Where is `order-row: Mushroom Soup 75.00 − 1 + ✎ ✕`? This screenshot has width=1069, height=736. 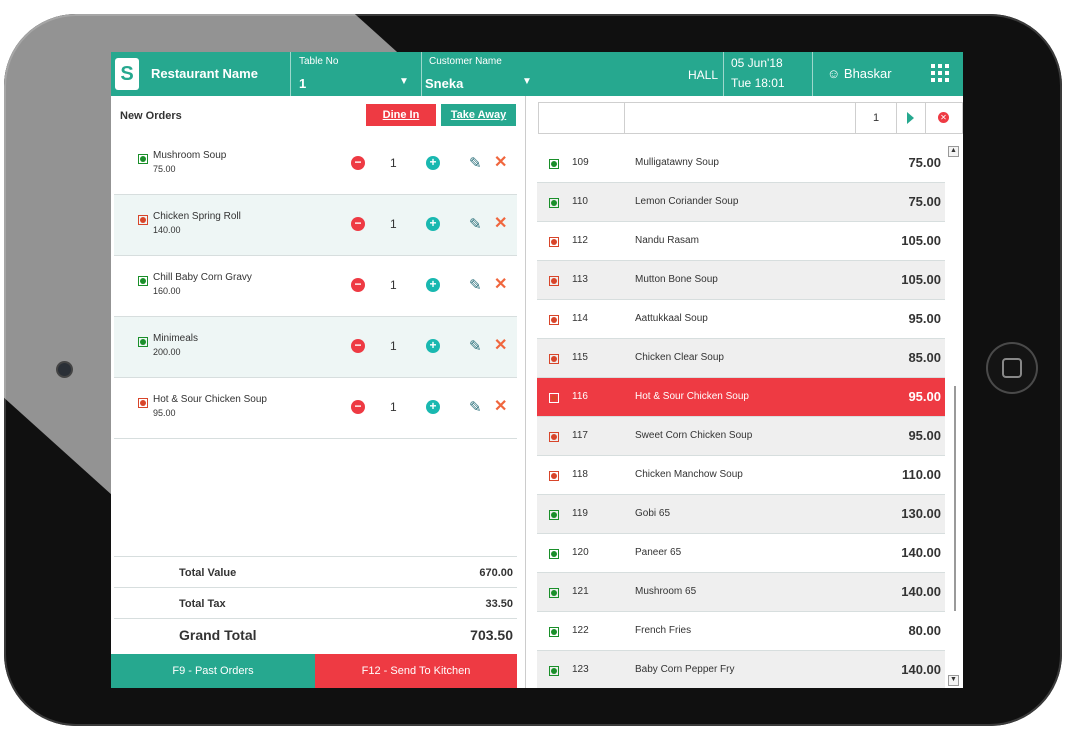 order-row: Mushroom Soup 75.00 − 1 + ✎ ✕ is located at coordinates (315, 164).